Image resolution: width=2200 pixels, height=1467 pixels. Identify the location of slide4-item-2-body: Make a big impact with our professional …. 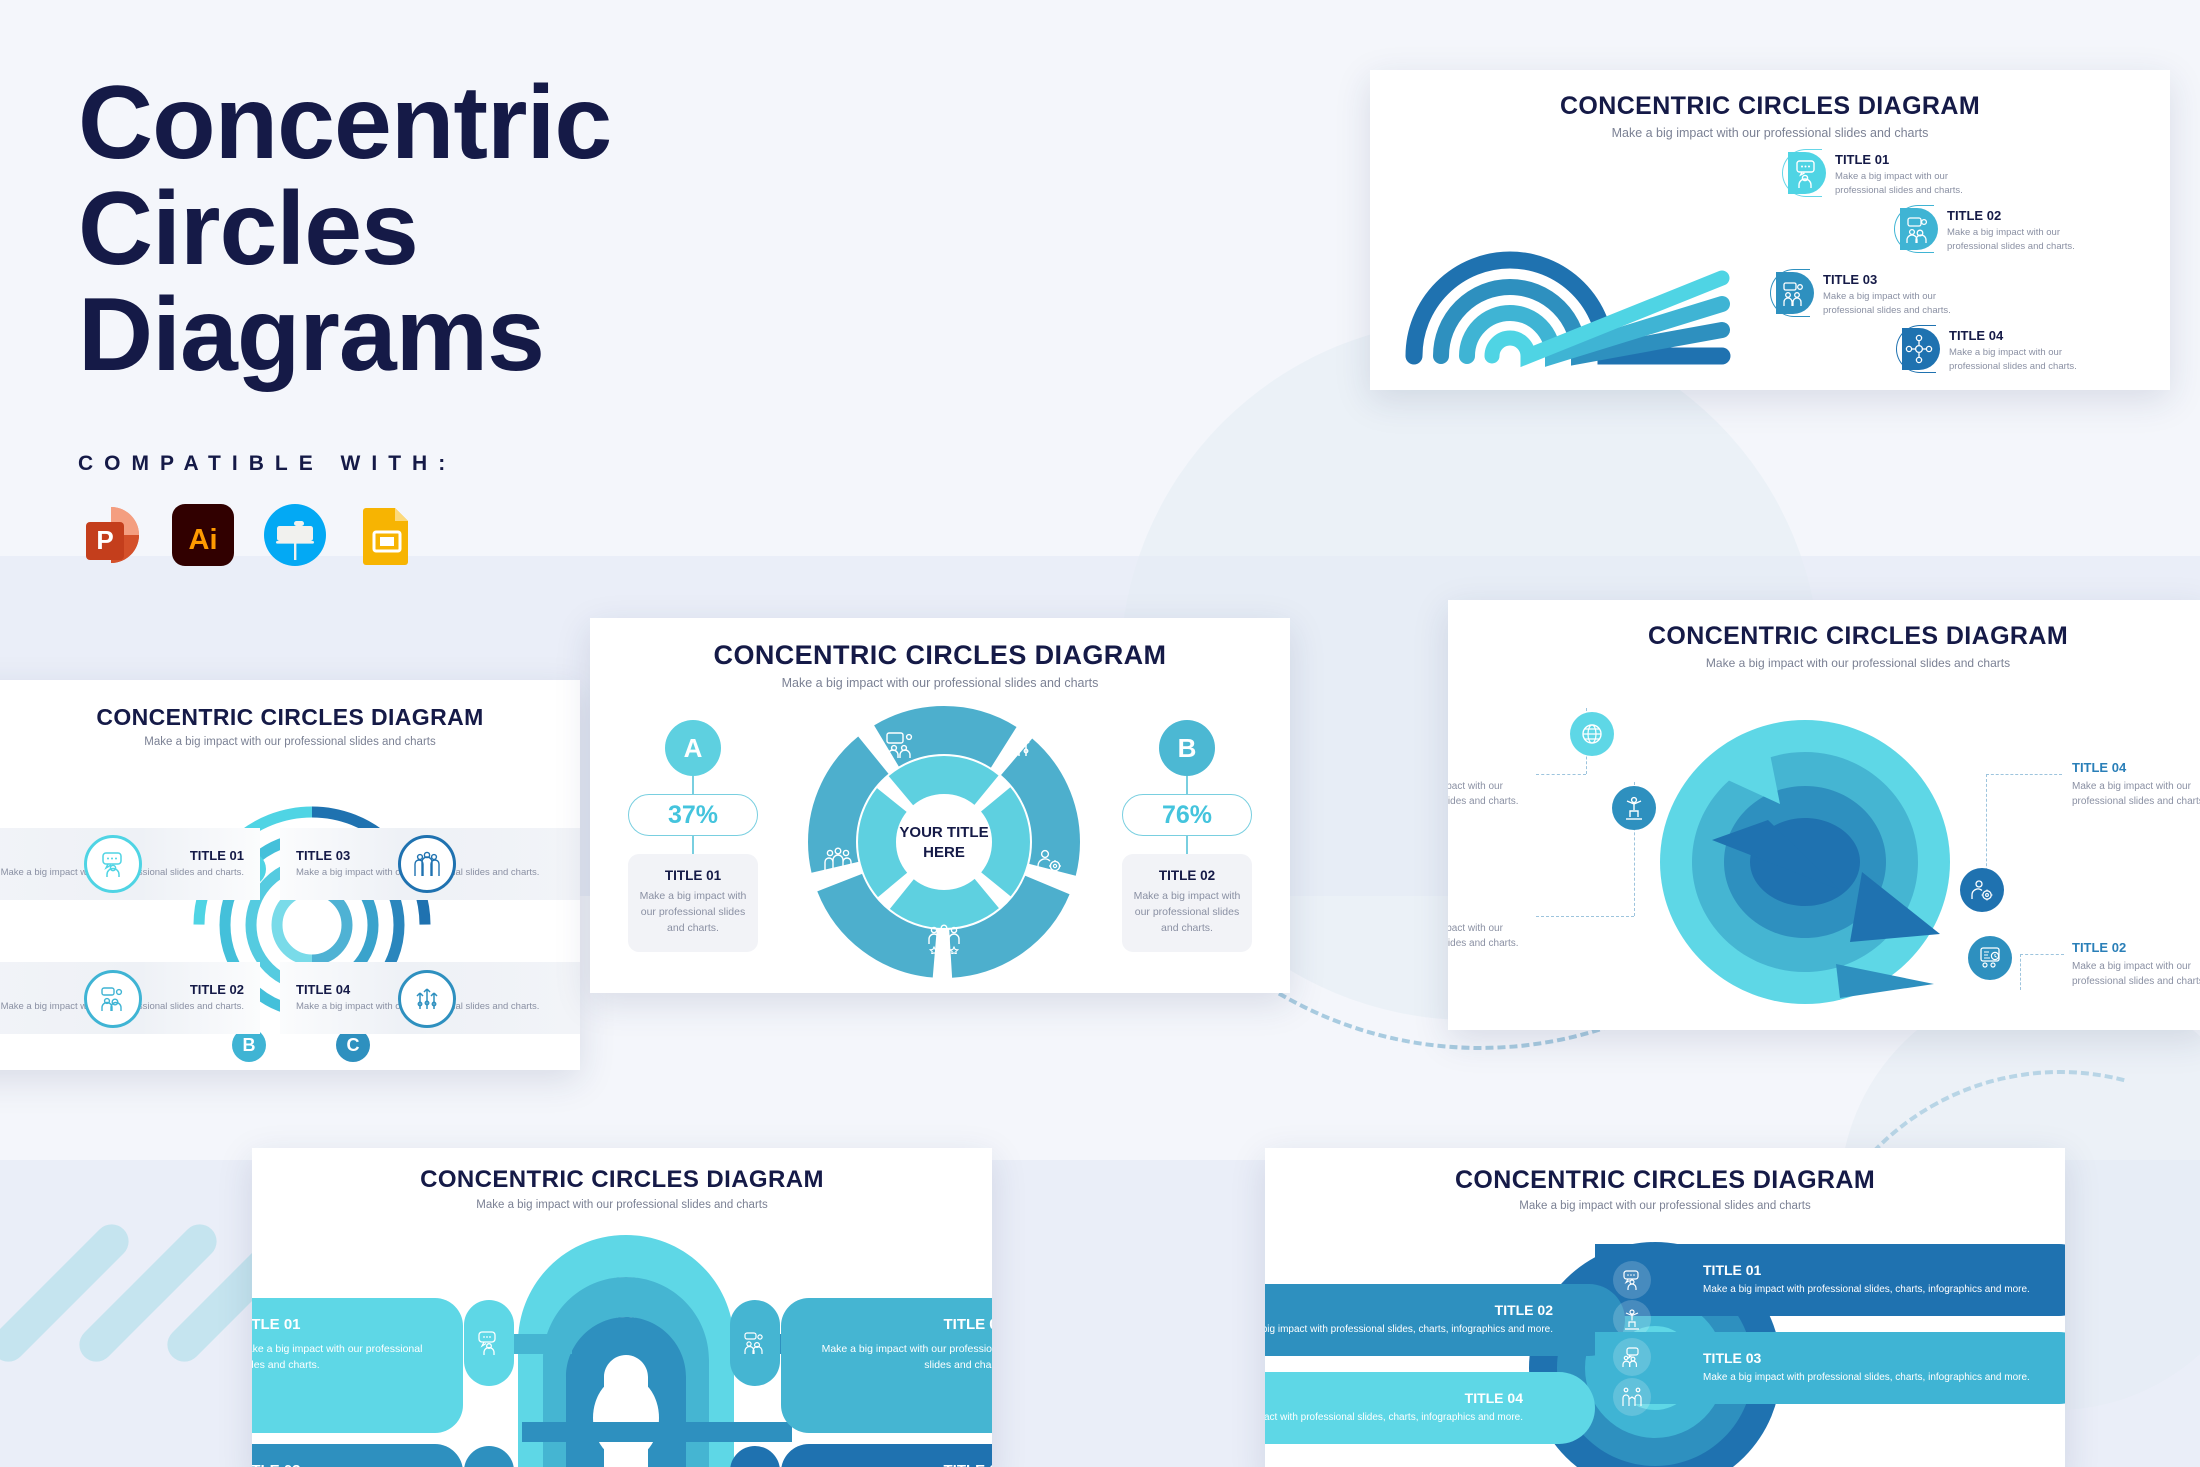
(2136, 974).